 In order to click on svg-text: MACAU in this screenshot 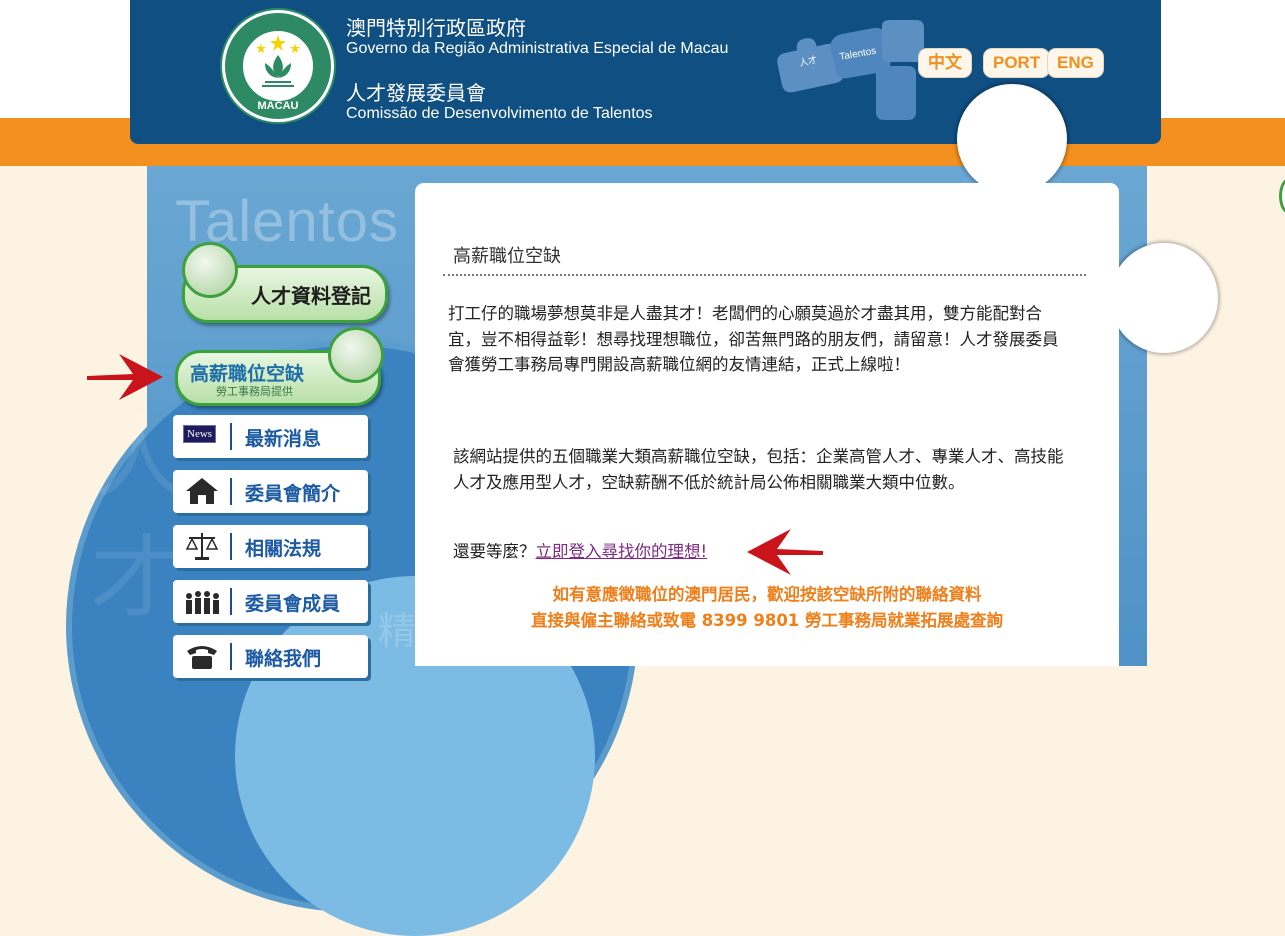, I will do `click(278, 106)`.